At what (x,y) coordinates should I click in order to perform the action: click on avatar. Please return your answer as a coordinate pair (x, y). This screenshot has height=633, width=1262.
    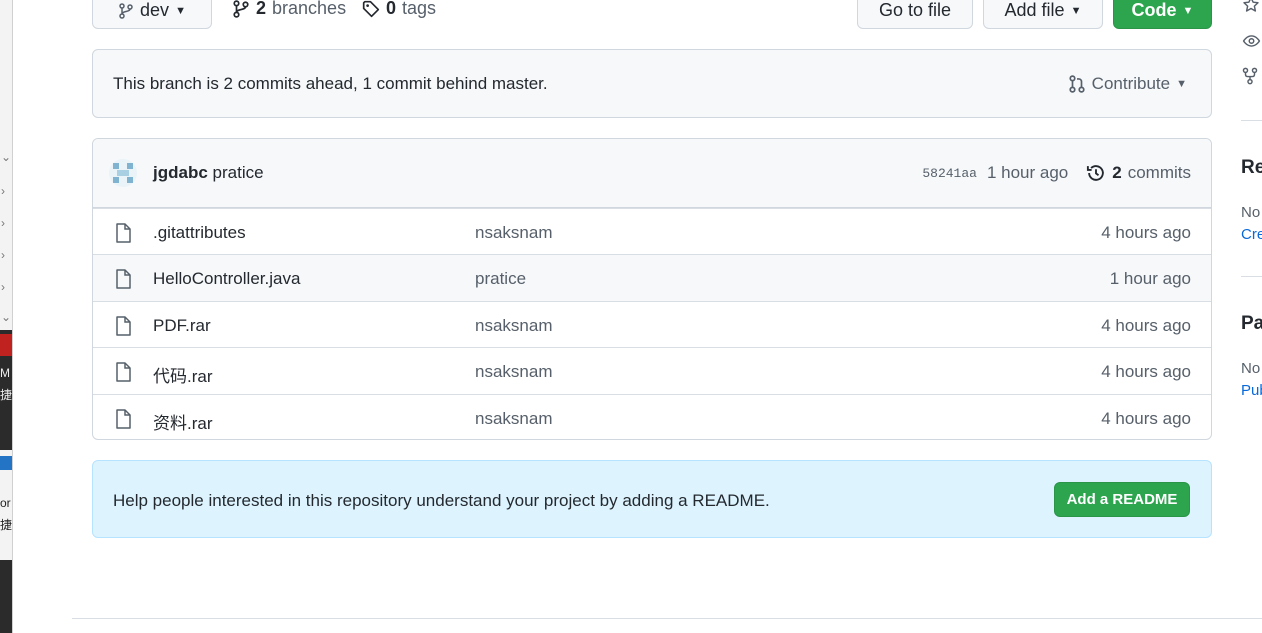
    Looking at the image, I should click on (123, 173).